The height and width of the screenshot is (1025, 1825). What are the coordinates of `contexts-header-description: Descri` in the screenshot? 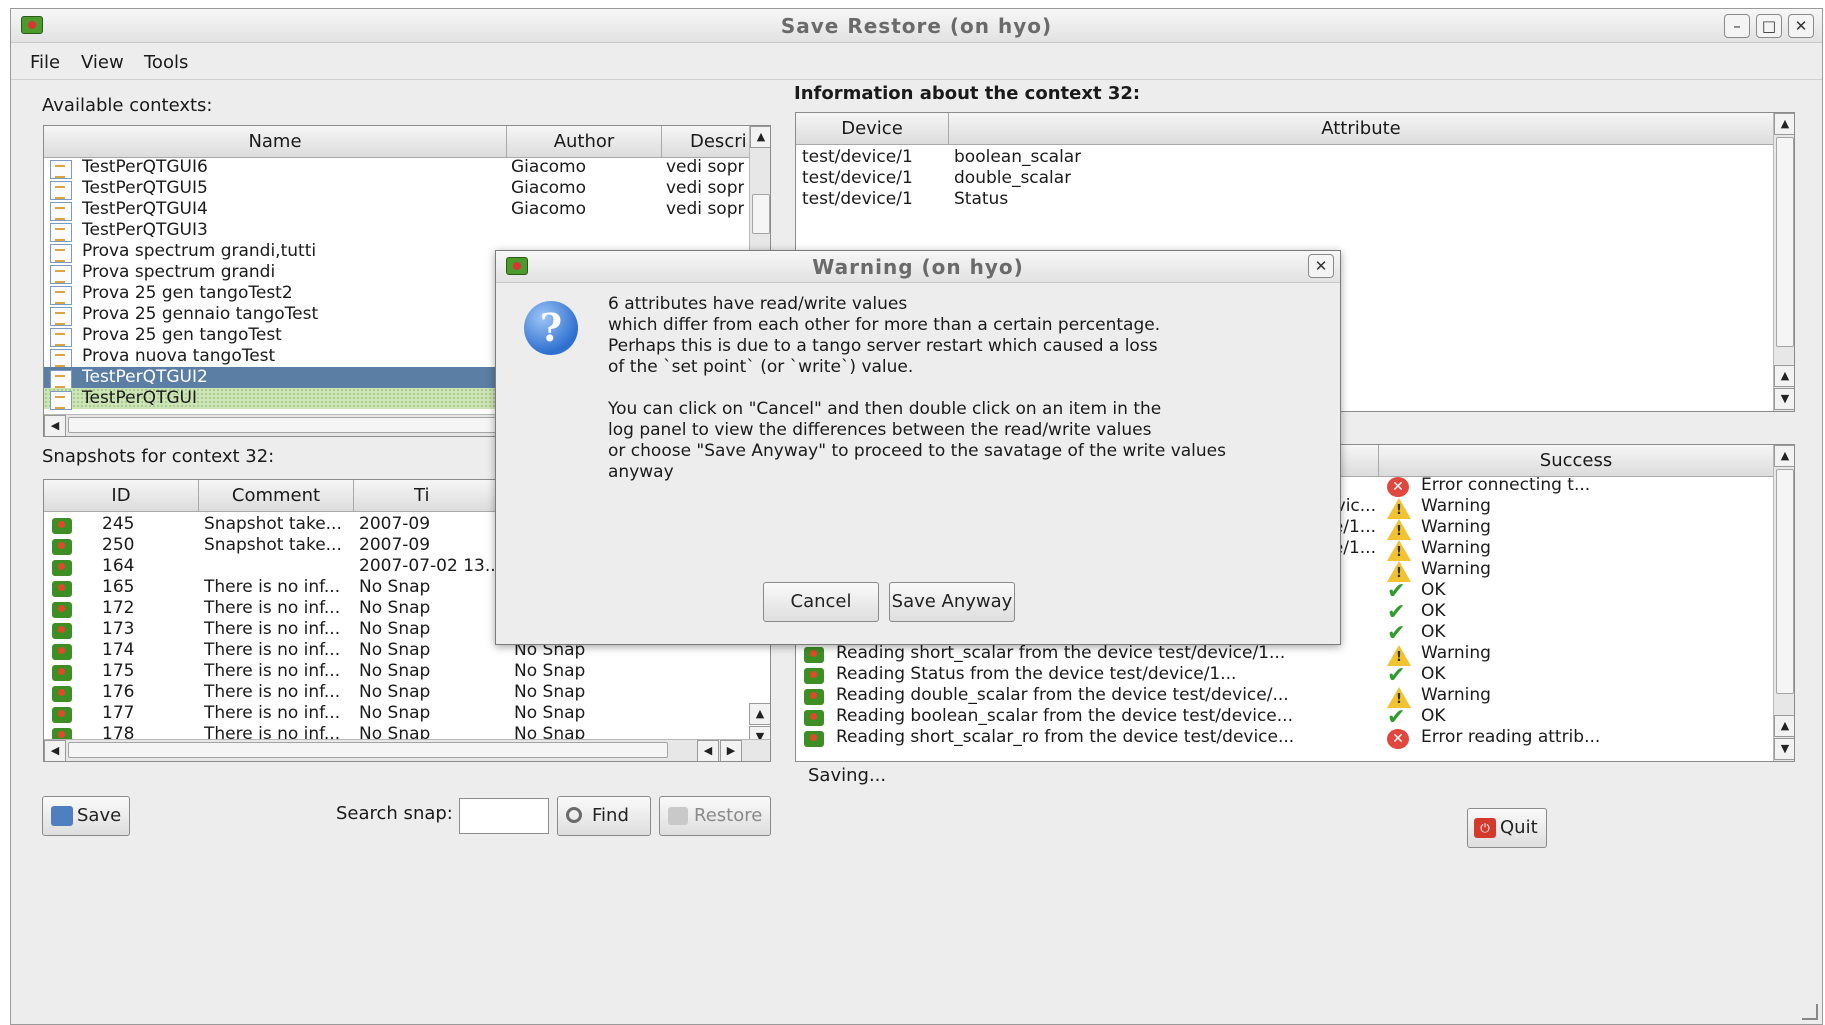 It's located at (706, 142).